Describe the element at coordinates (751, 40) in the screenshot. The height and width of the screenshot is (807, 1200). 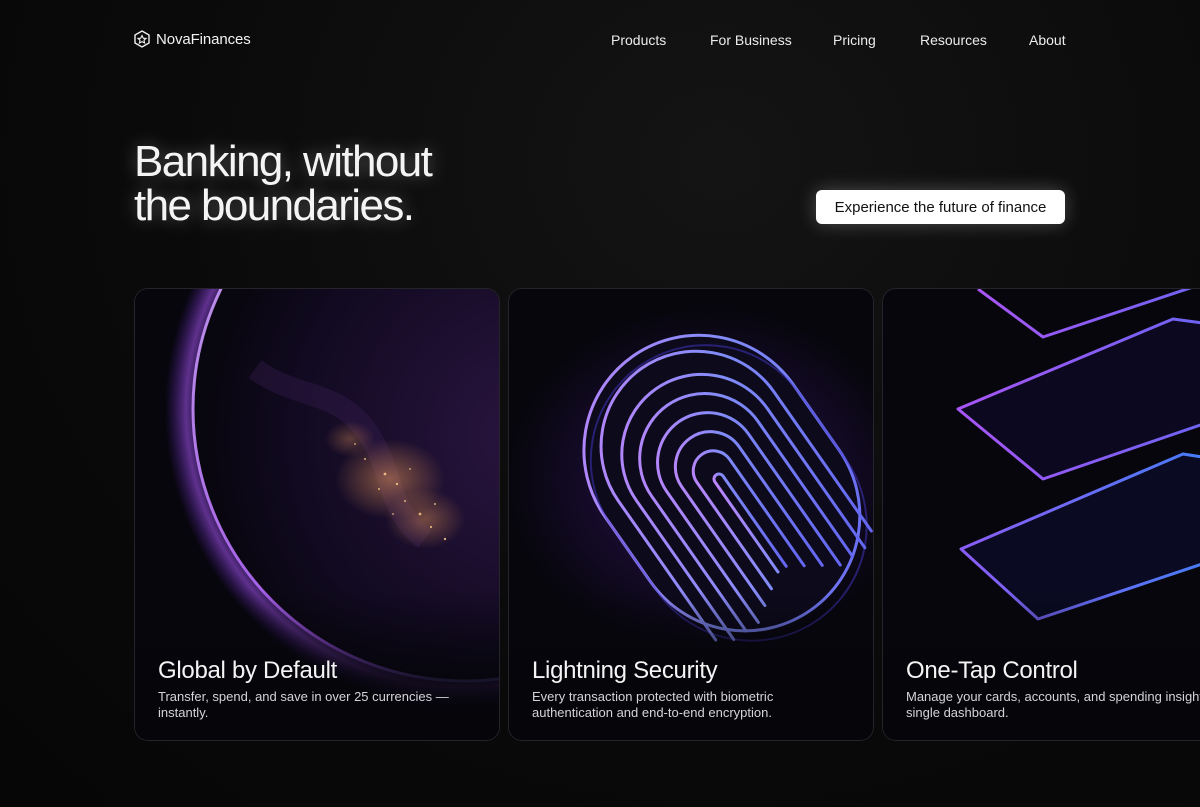
I see `nav-item-for-business: For Business` at that location.